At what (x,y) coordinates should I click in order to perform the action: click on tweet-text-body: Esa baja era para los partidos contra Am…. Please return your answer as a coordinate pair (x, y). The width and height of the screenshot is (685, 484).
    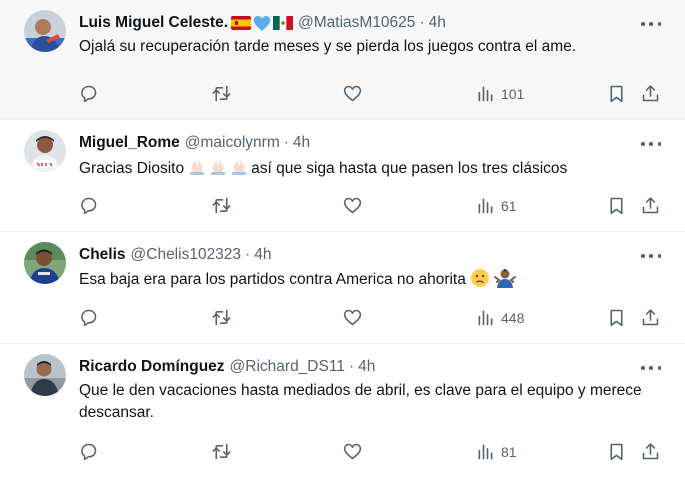
    Looking at the image, I should click on (272, 279).